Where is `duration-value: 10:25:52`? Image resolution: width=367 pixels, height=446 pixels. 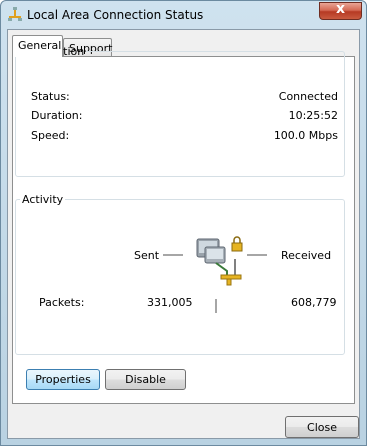
duration-value: 10:25:52 is located at coordinates (313, 115).